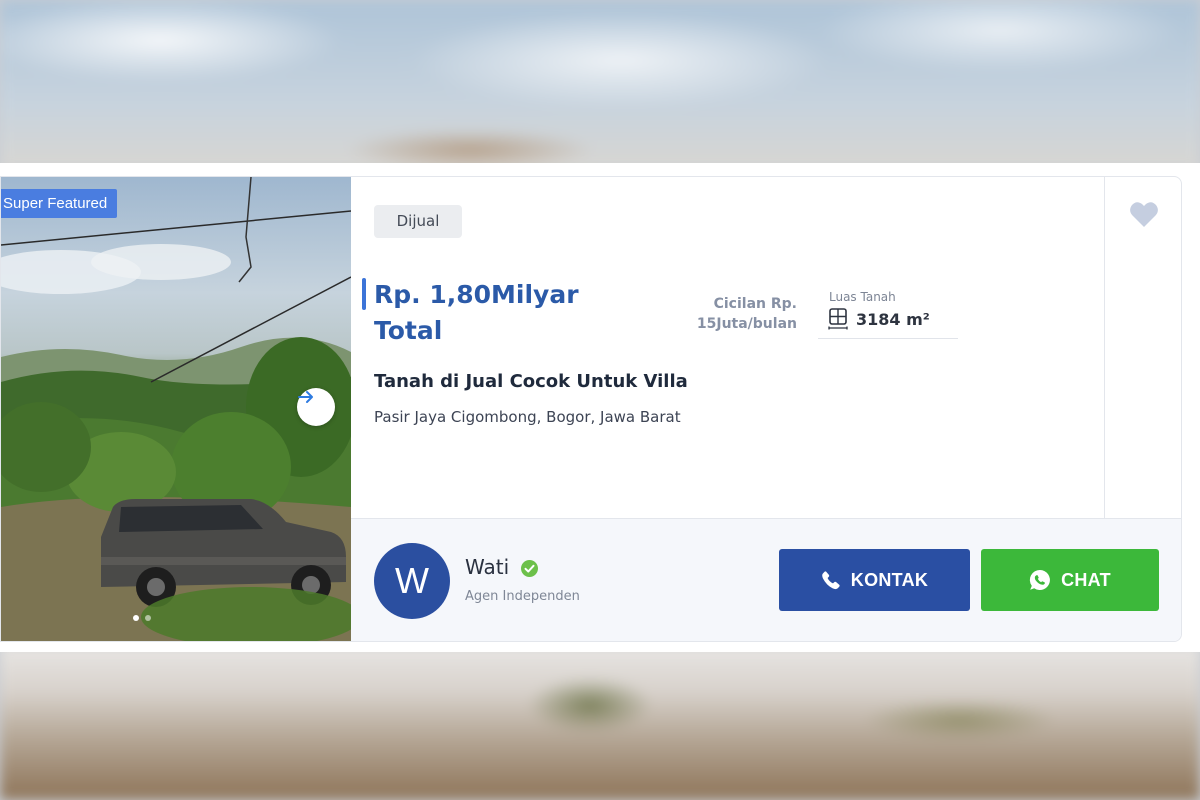 This screenshot has width=1200, height=800. I want to click on price: Rp. 1,80Milyar Total, so click(504, 313).